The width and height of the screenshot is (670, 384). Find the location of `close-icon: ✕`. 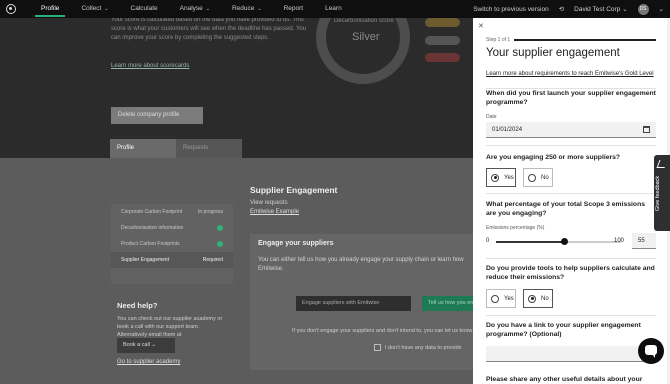

close-icon: ✕ is located at coordinates (481, 26).